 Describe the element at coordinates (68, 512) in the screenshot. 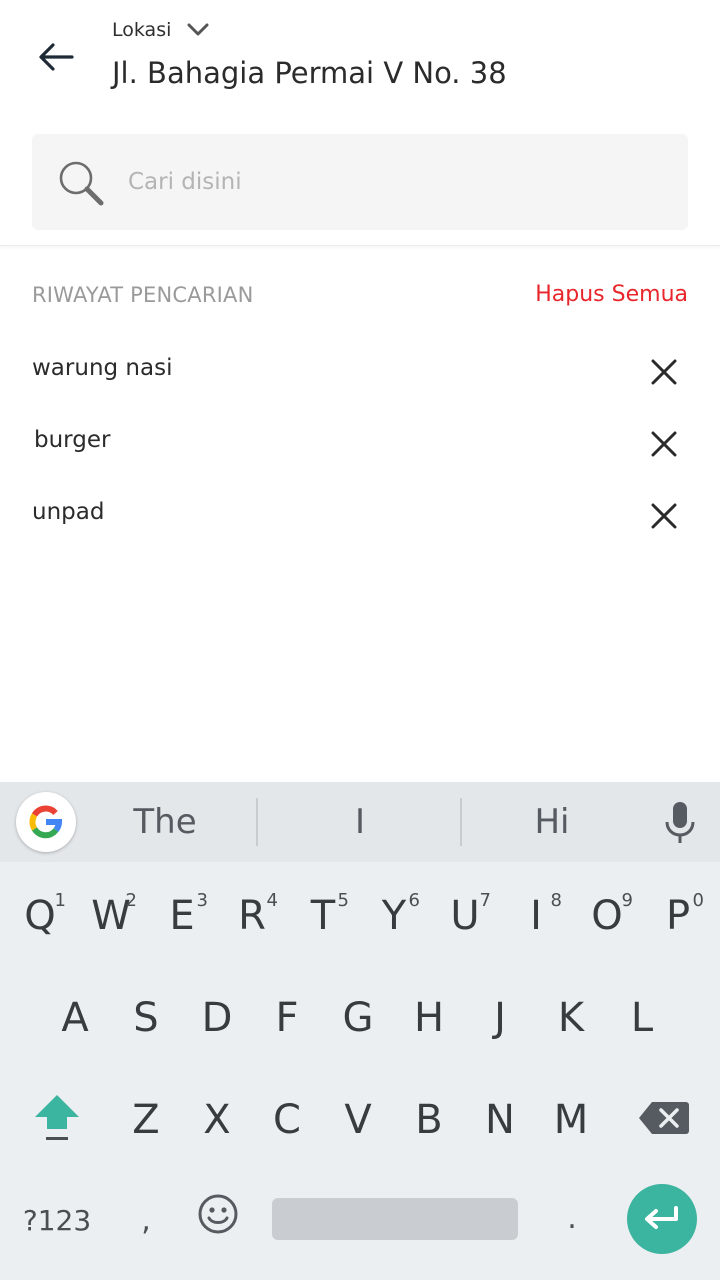

I see `history-item-label: unpad` at that location.